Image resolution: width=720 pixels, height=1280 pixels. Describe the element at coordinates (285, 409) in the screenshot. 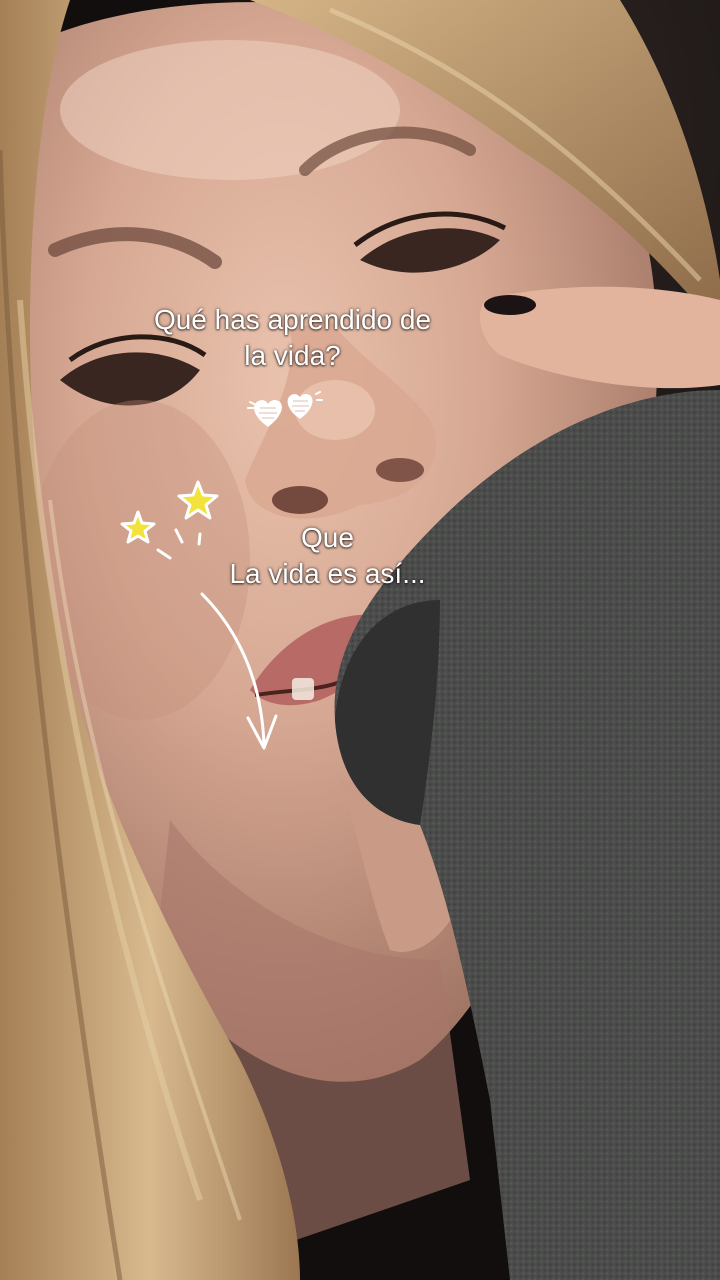

I see `hearts-doodle-icon` at that location.